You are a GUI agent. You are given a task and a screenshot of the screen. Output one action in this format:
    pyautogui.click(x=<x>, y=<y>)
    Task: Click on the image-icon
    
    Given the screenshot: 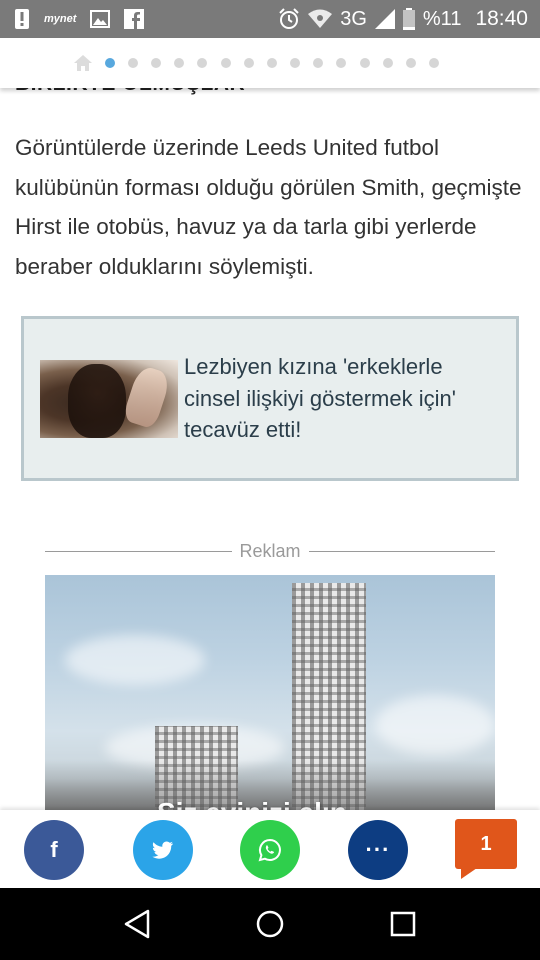 What is the action you would take?
    pyautogui.click(x=100, y=19)
    